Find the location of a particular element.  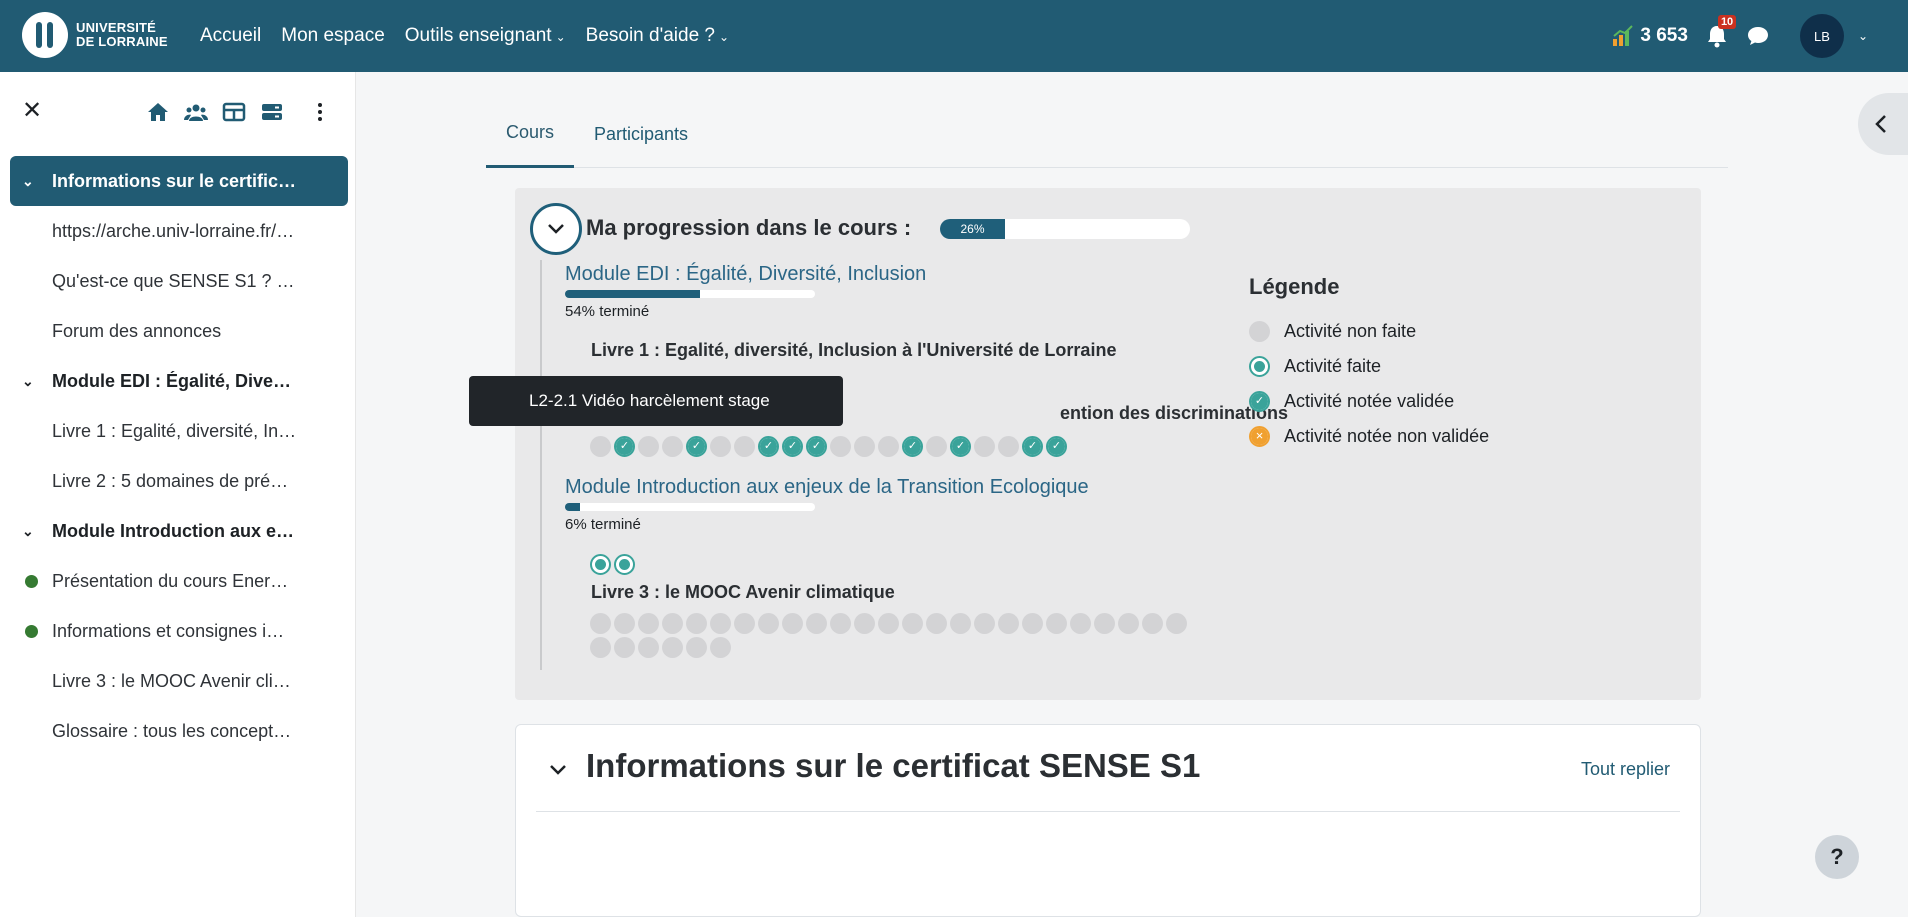

help-button: ? is located at coordinates (1837, 857).